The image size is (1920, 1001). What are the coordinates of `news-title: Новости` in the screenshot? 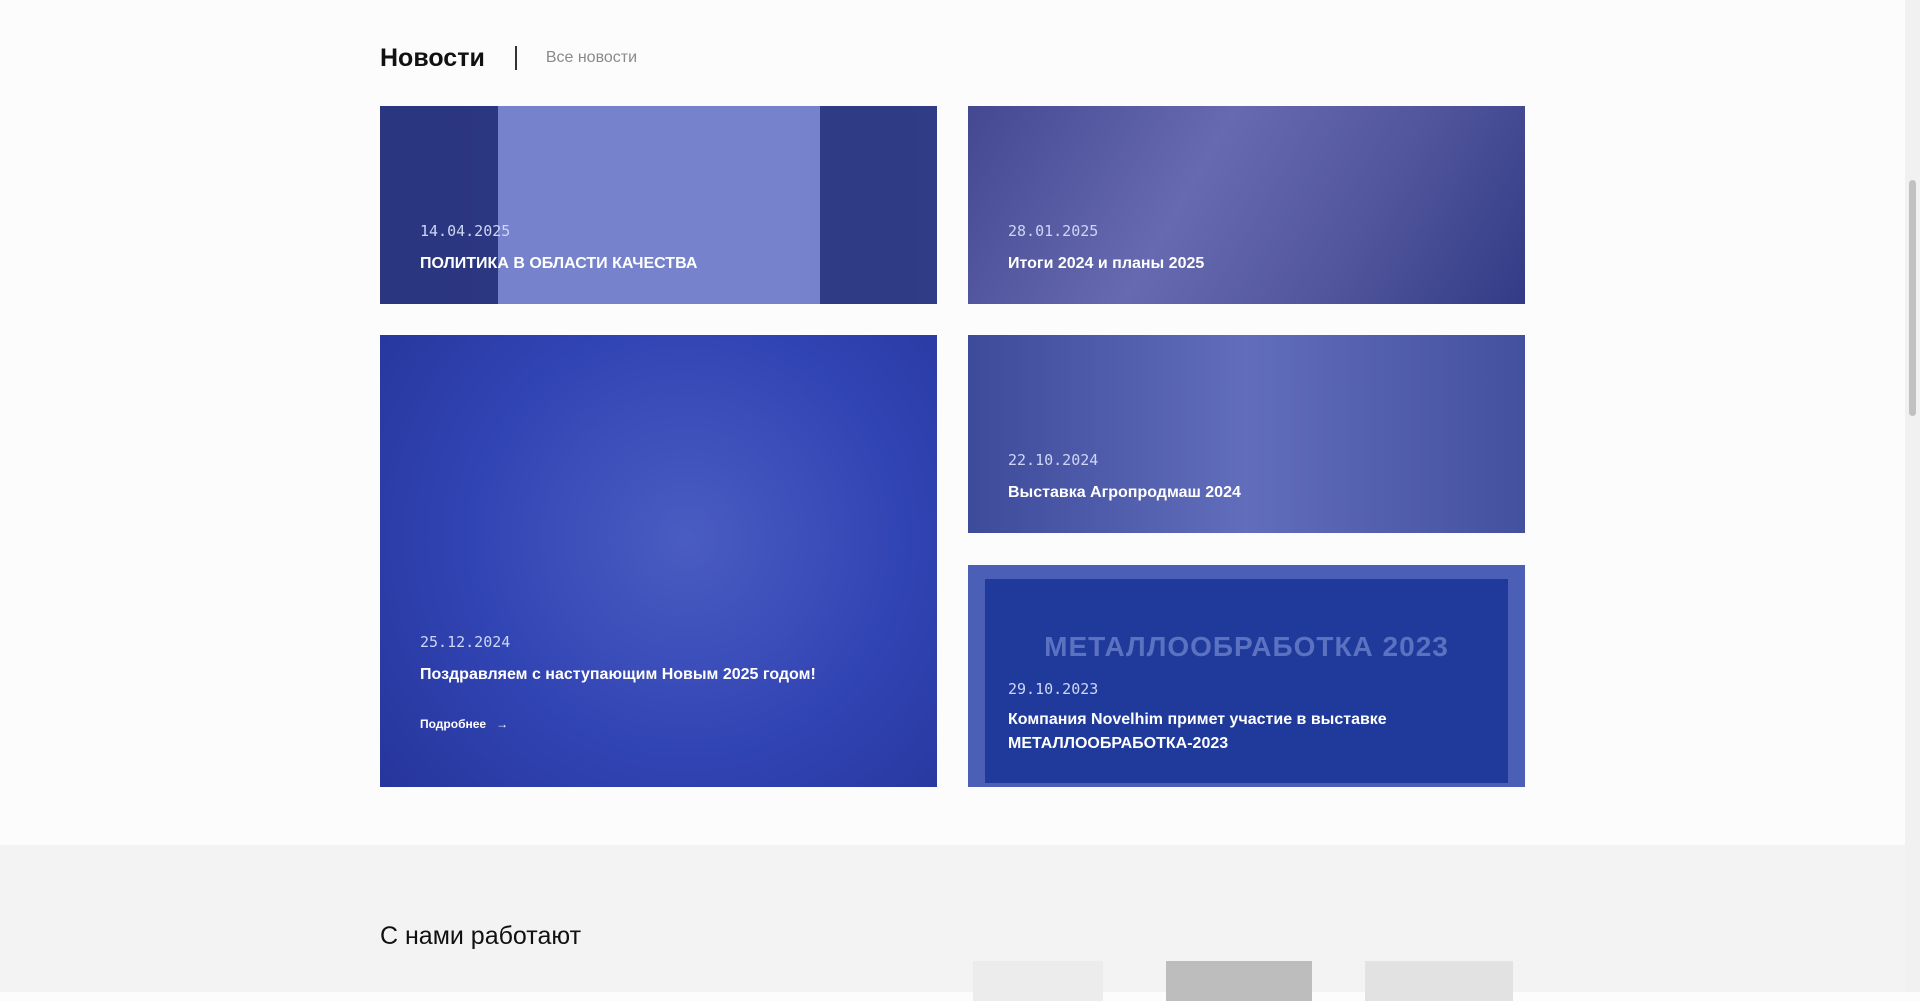 It's located at (432, 57).